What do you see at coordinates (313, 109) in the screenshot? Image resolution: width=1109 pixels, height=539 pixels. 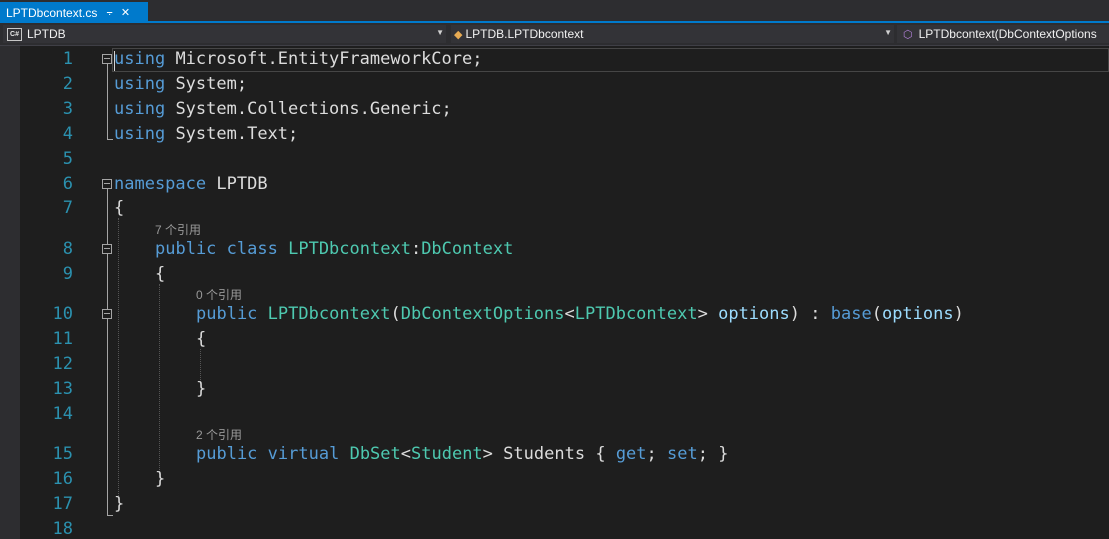 I see `code-token: System.Collections.Generic;` at bounding box center [313, 109].